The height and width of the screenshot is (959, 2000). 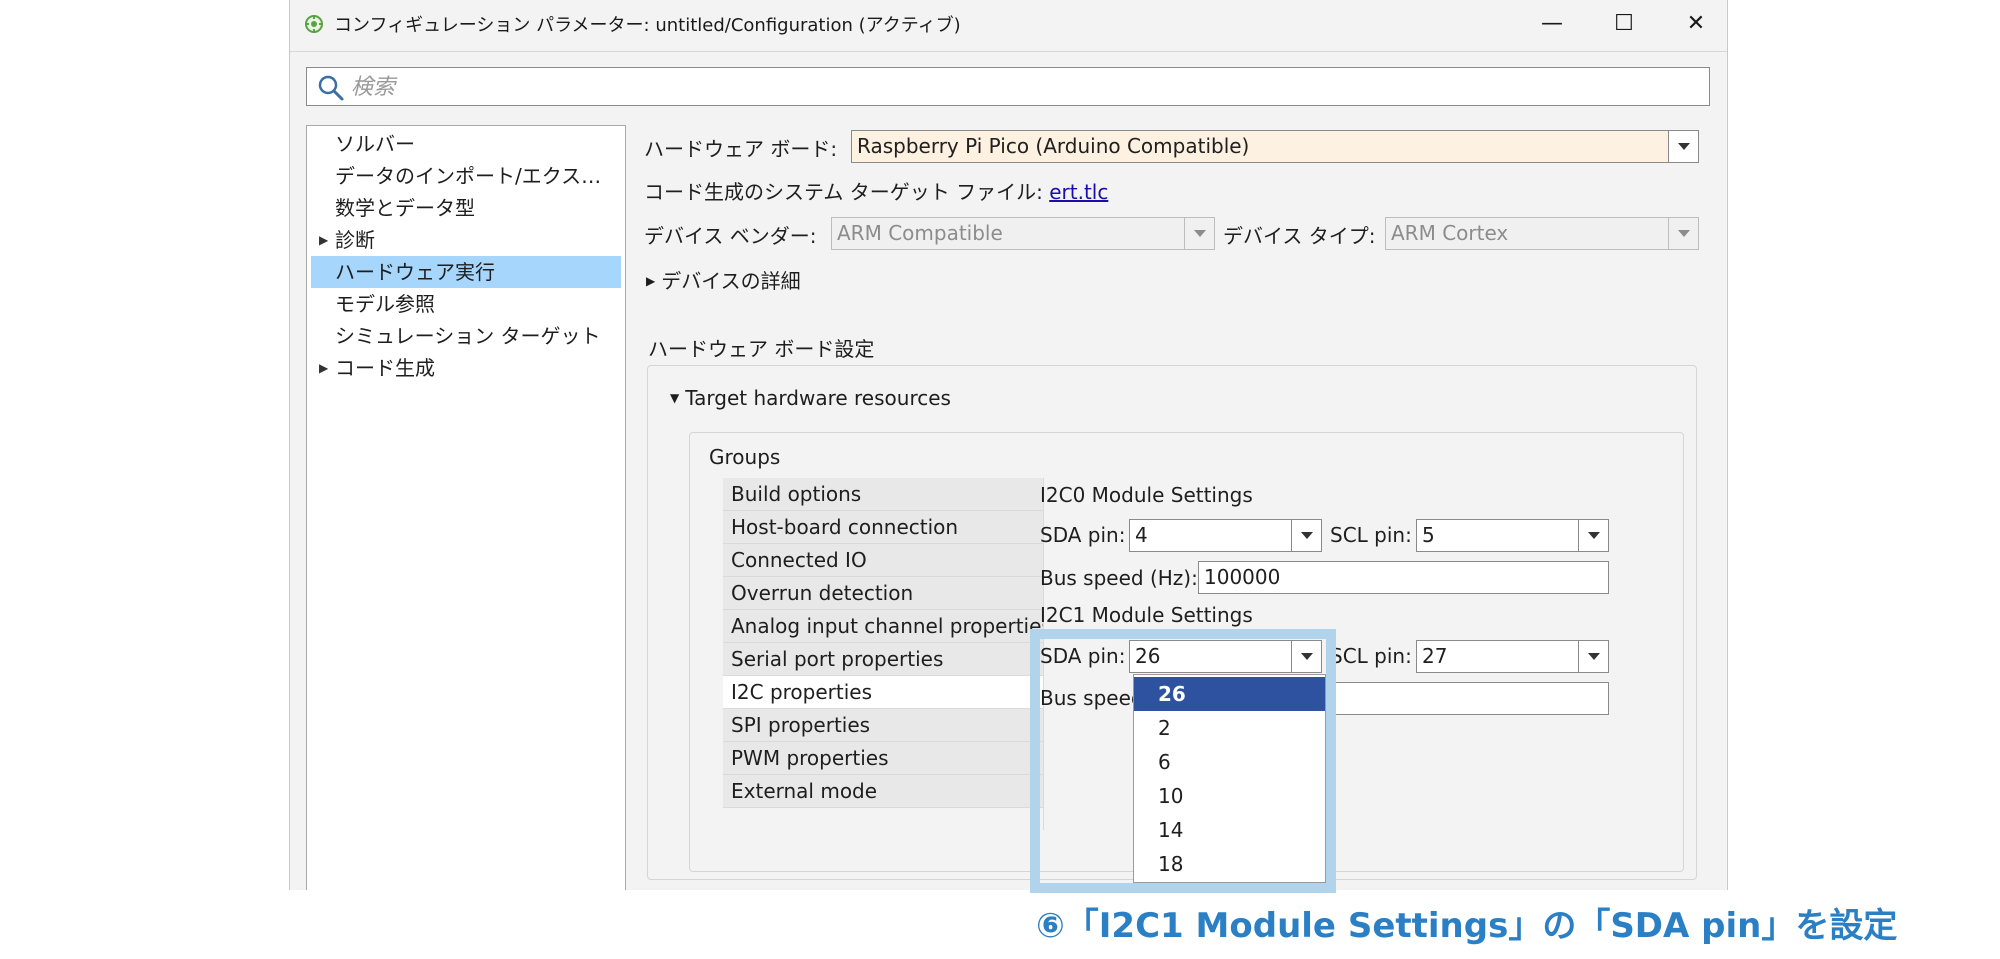 What do you see at coordinates (889, 494) in the screenshot?
I see `group-item-build-options: Build options` at bounding box center [889, 494].